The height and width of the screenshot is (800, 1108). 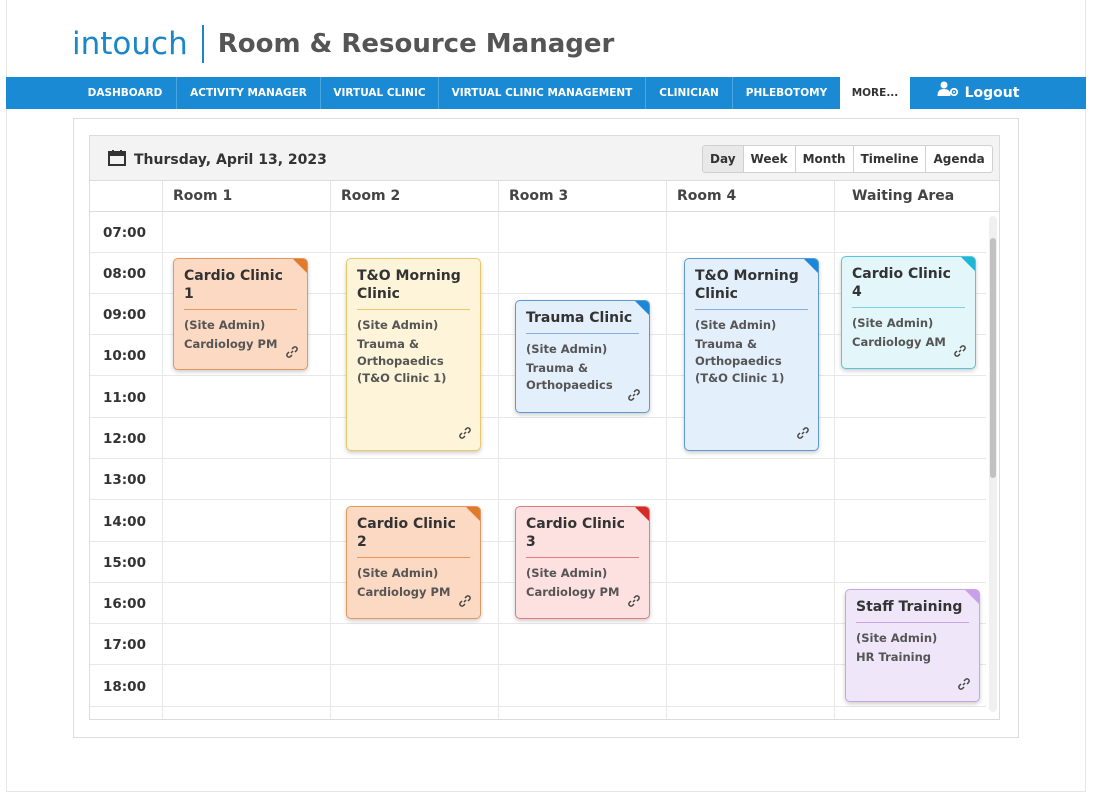 What do you see at coordinates (230, 160) in the screenshot?
I see `current-date: Thursday, April 13, 2023` at bounding box center [230, 160].